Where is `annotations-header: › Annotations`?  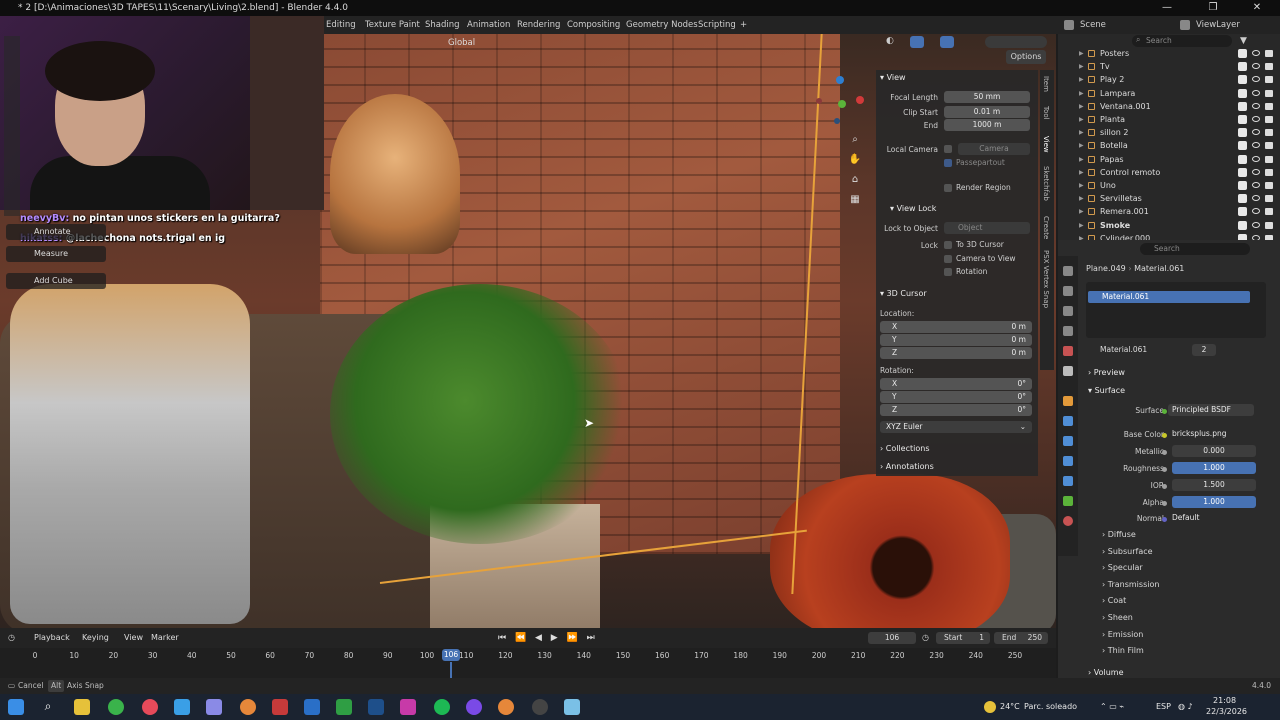
annotations-header: › Annotations is located at coordinates (907, 466).